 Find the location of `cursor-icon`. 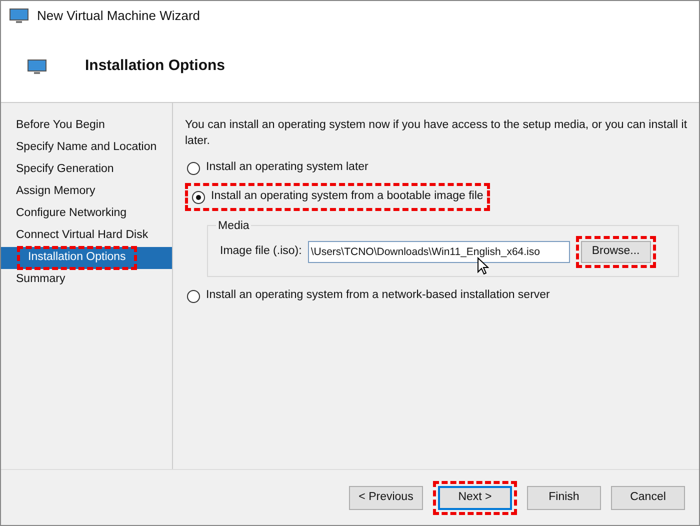

cursor-icon is located at coordinates (483, 266).